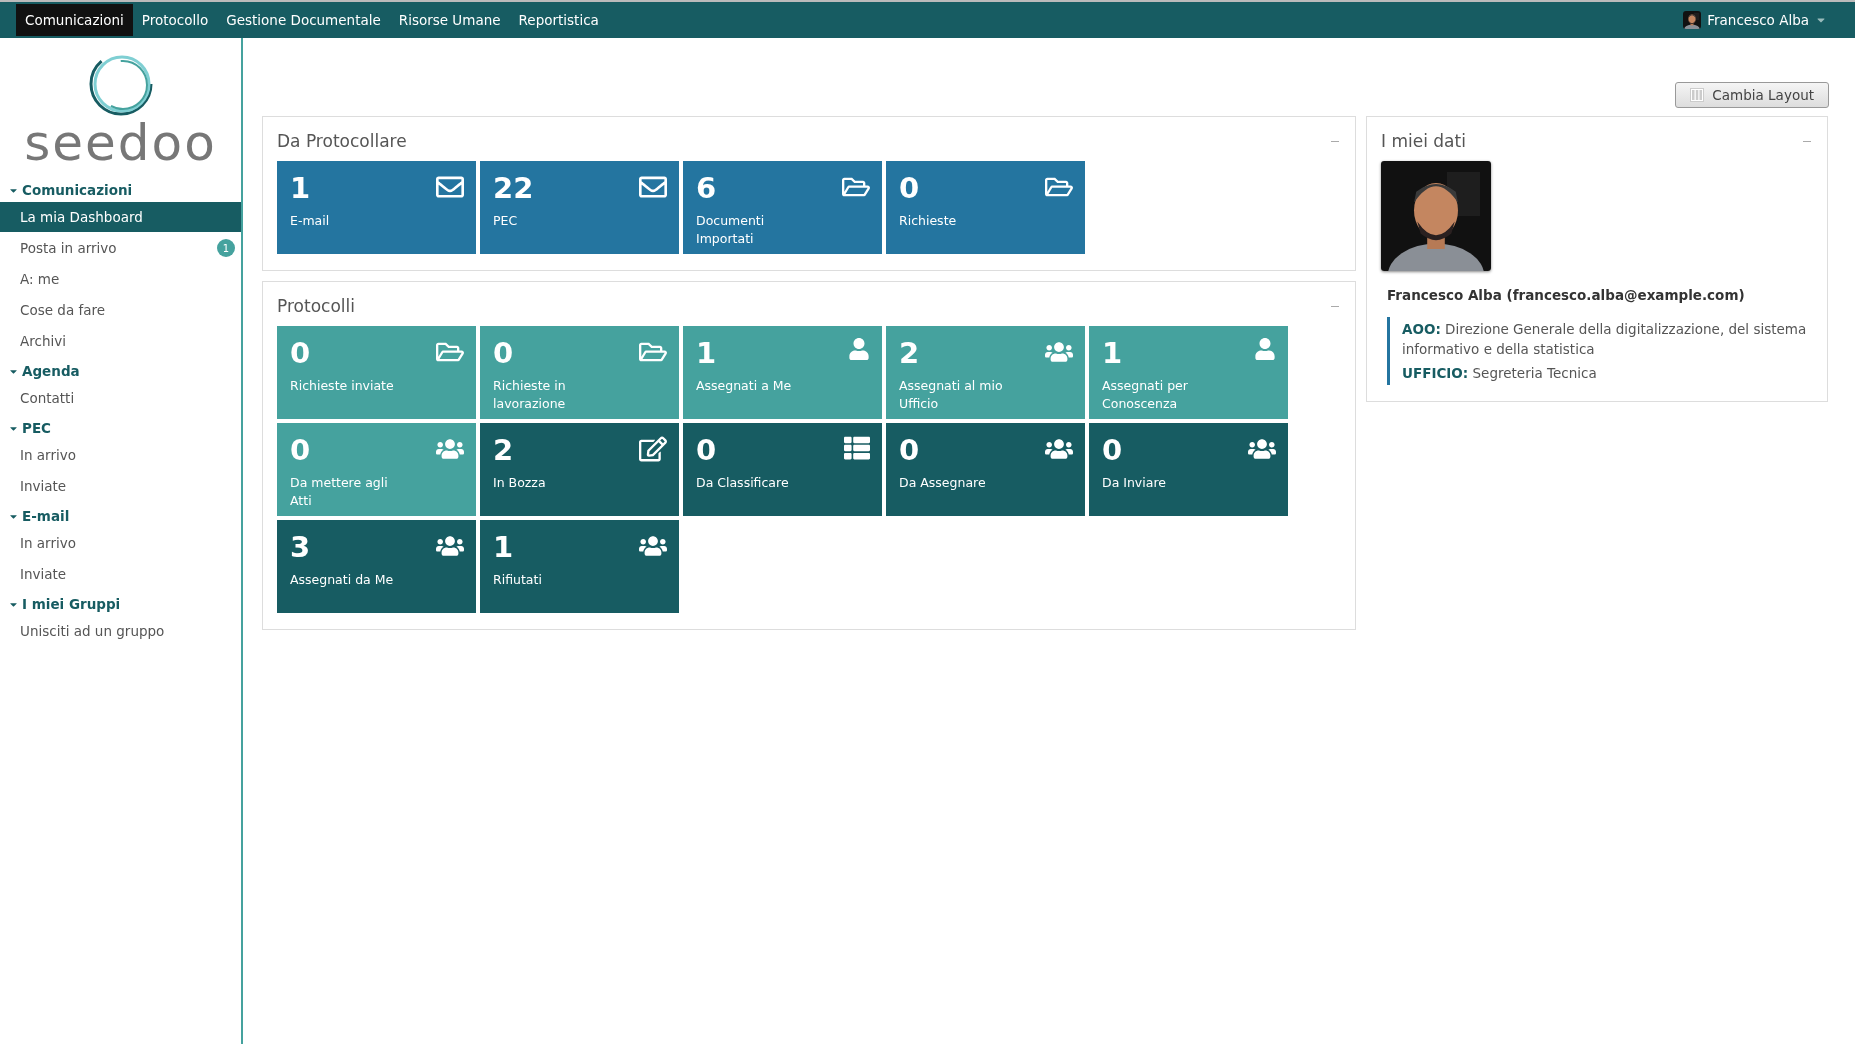 The height and width of the screenshot is (1044, 1855). I want to click on user-detail: AOO: Direzione Generale della digitalizzazione, del sistema informativo e della statistica, so click(1605, 339).